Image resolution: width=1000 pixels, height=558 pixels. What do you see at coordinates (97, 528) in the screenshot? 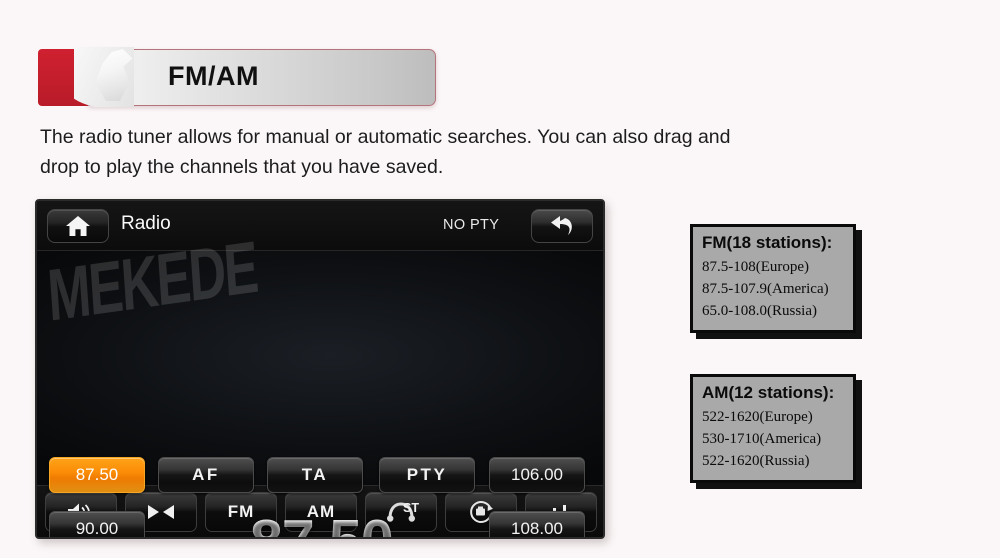
I see `preset-9000-label: 90.00` at bounding box center [97, 528].